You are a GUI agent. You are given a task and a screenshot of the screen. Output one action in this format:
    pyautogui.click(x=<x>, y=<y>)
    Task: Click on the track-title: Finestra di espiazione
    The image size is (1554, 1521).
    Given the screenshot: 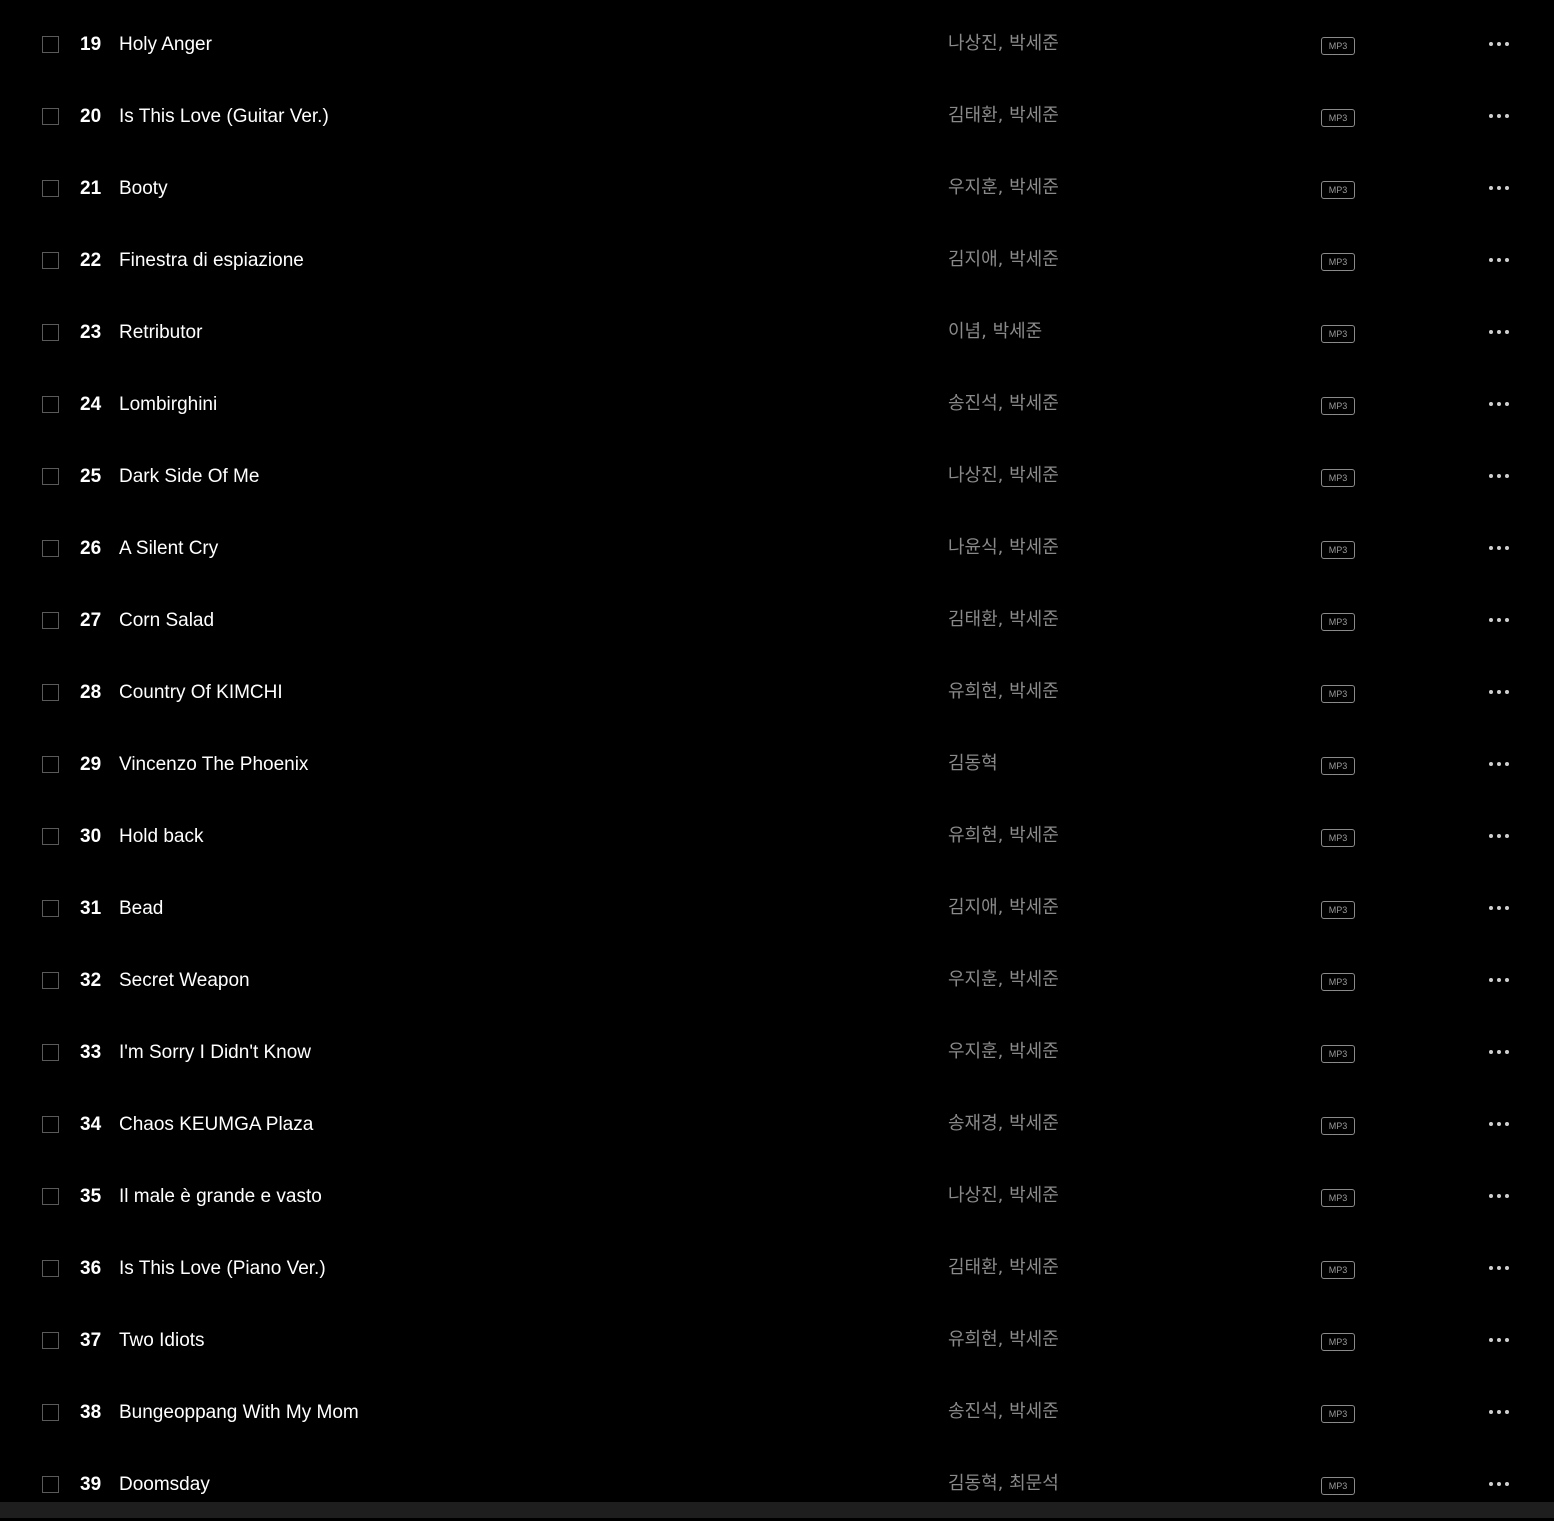 What is the action you would take?
    pyautogui.click(x=211, y=261)
    